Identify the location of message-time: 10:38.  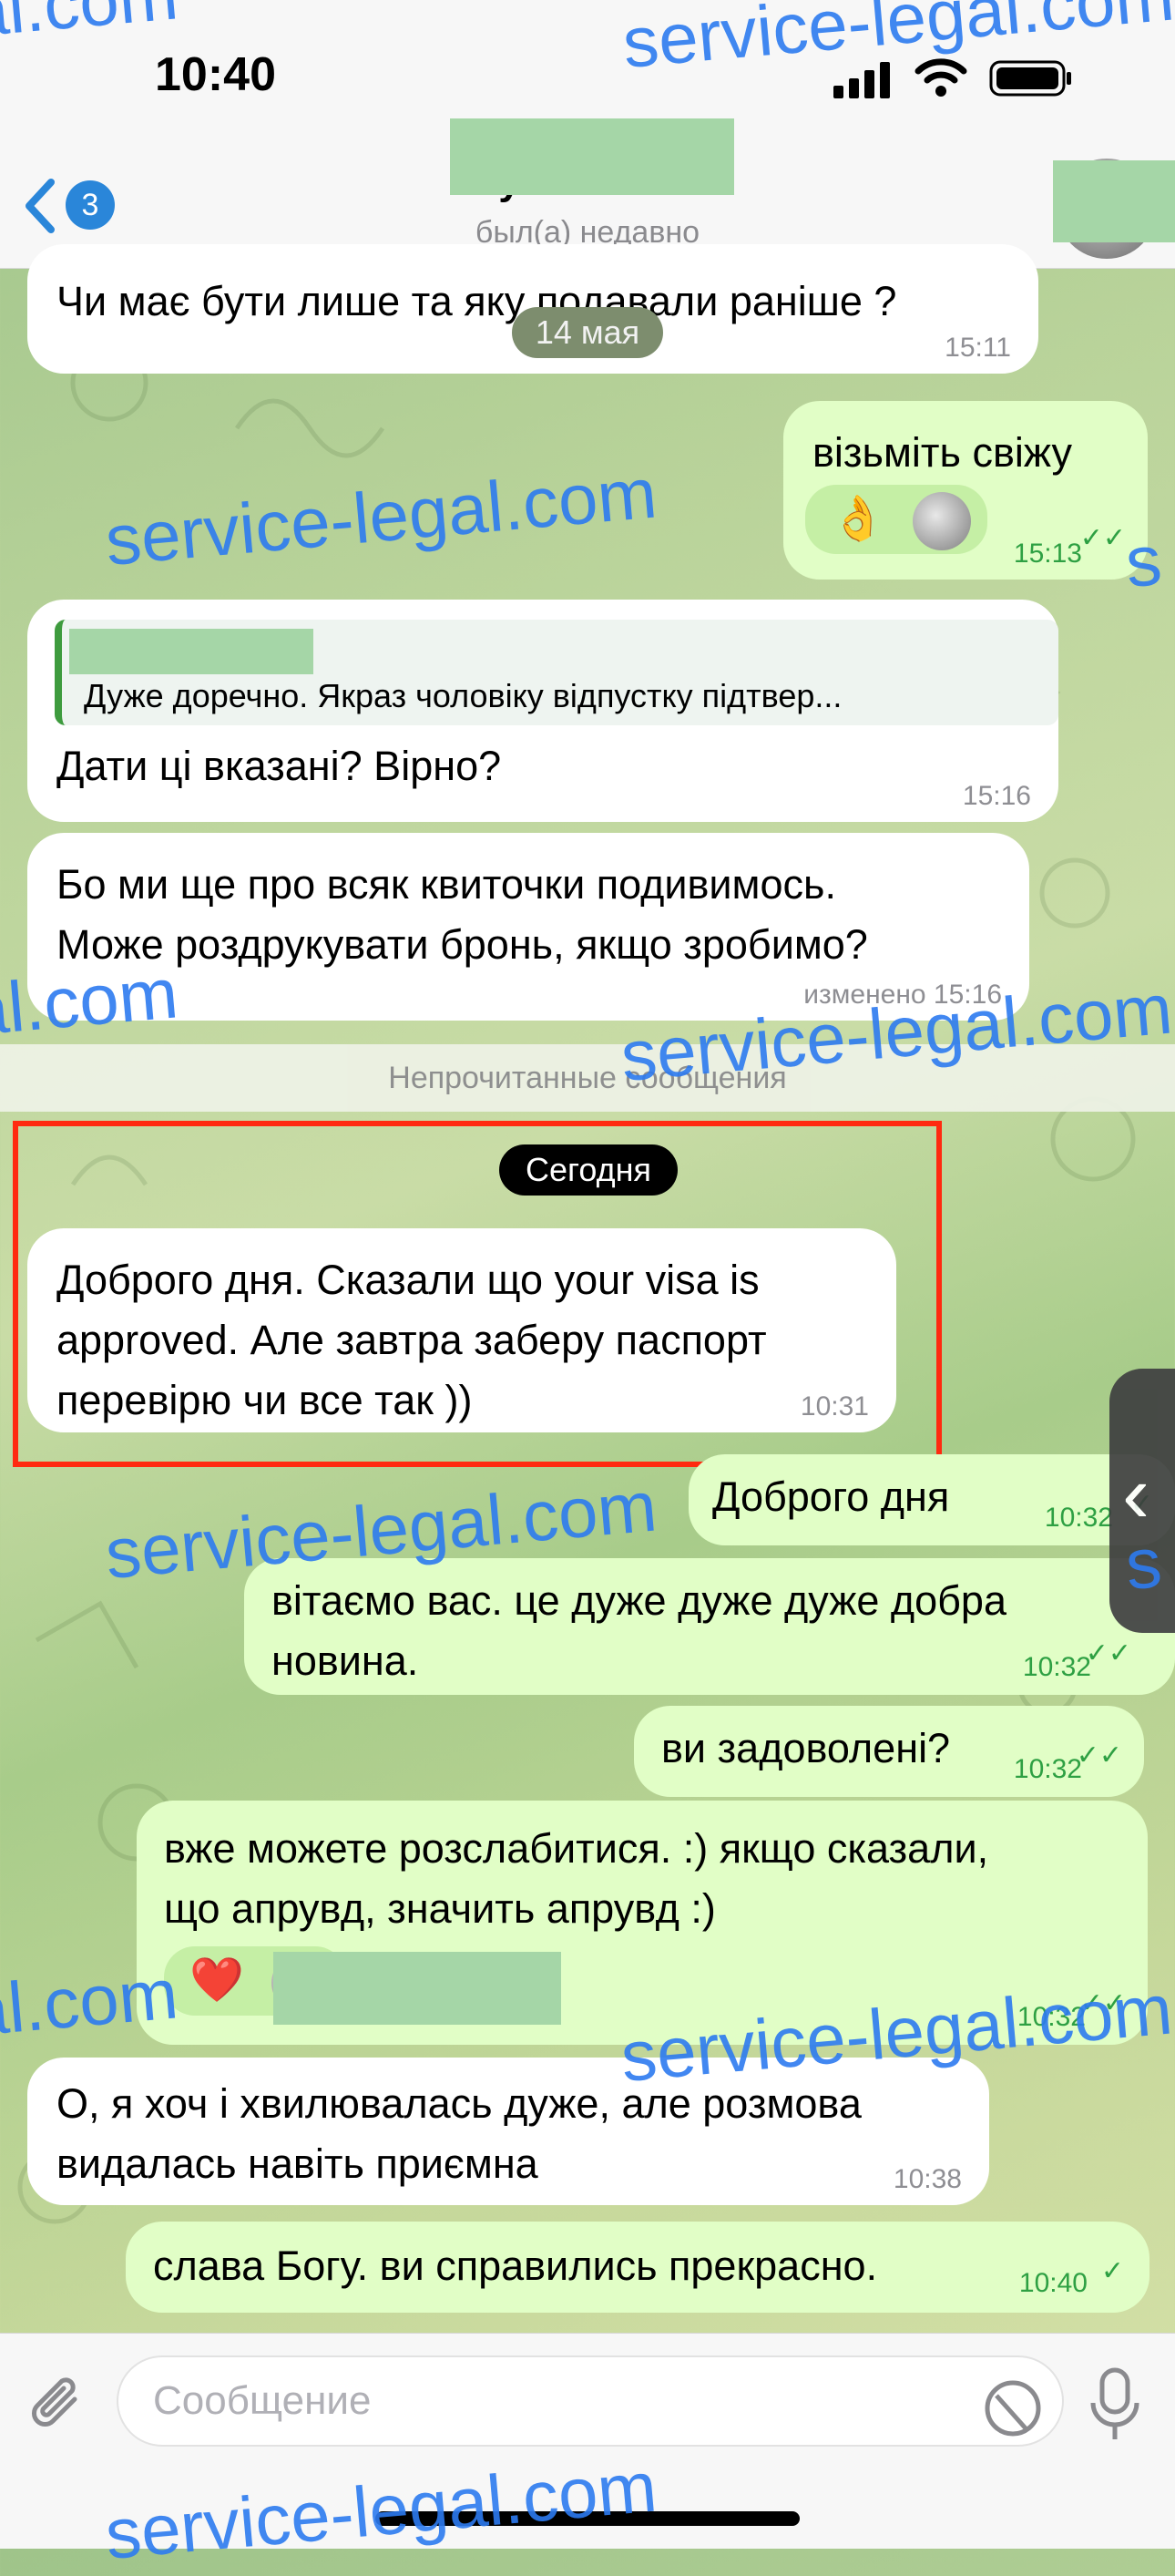
(927, 2179).